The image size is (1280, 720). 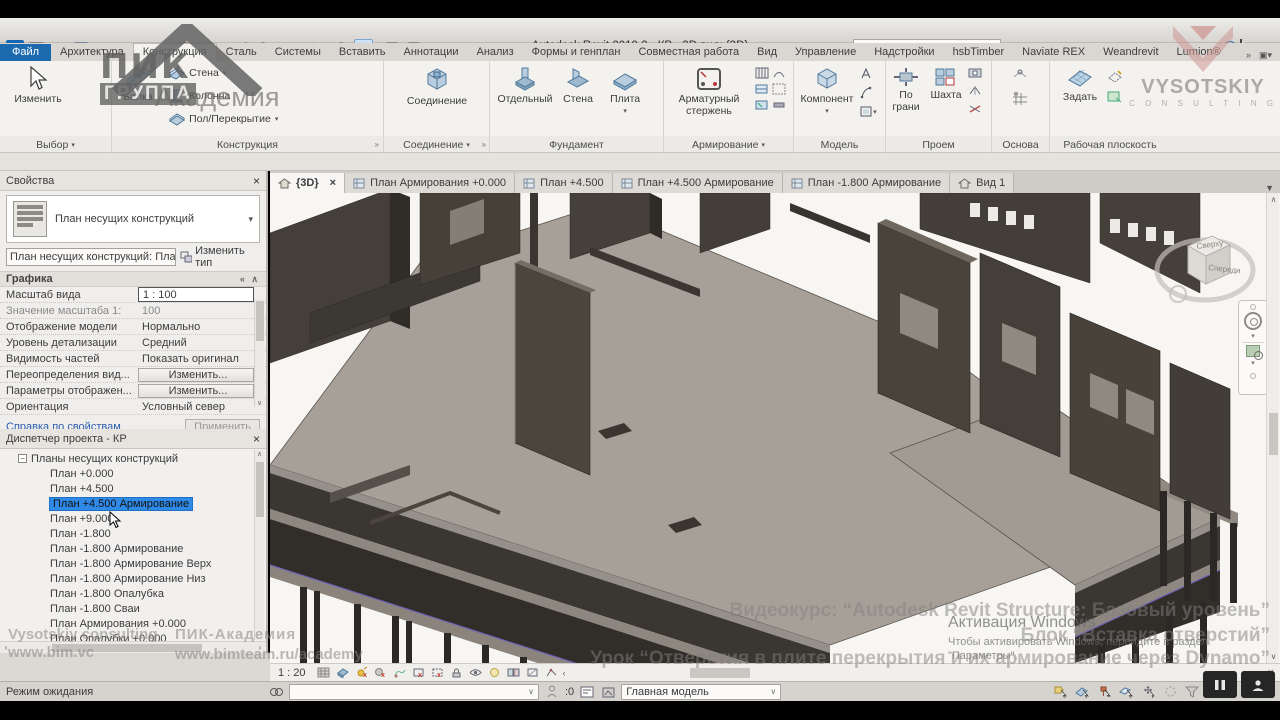 What do you see at coordinates (513, 673) in the screenshot?
I see `worksharing-display-icon` at bounding box center [513, 673].